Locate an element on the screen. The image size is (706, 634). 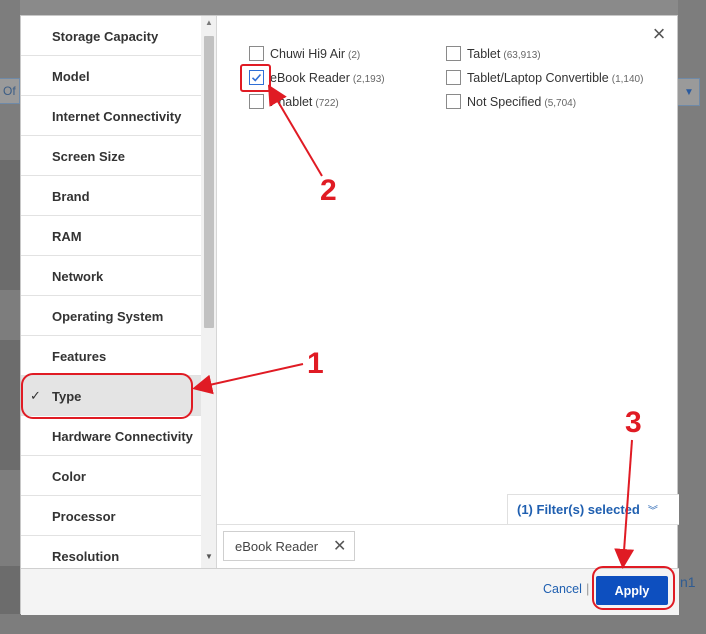
category-item: Internet Connectivity is located at coordinates (118, 116).